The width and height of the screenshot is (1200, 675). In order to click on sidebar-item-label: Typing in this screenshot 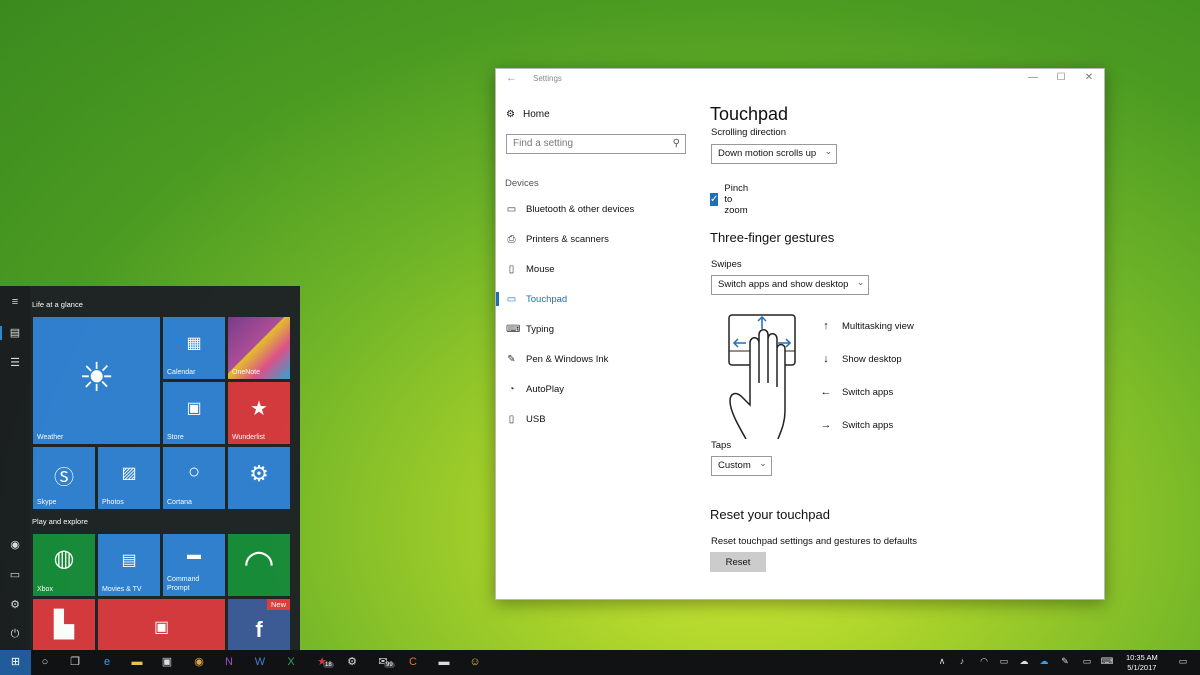, I will do `click(540, 329)`.